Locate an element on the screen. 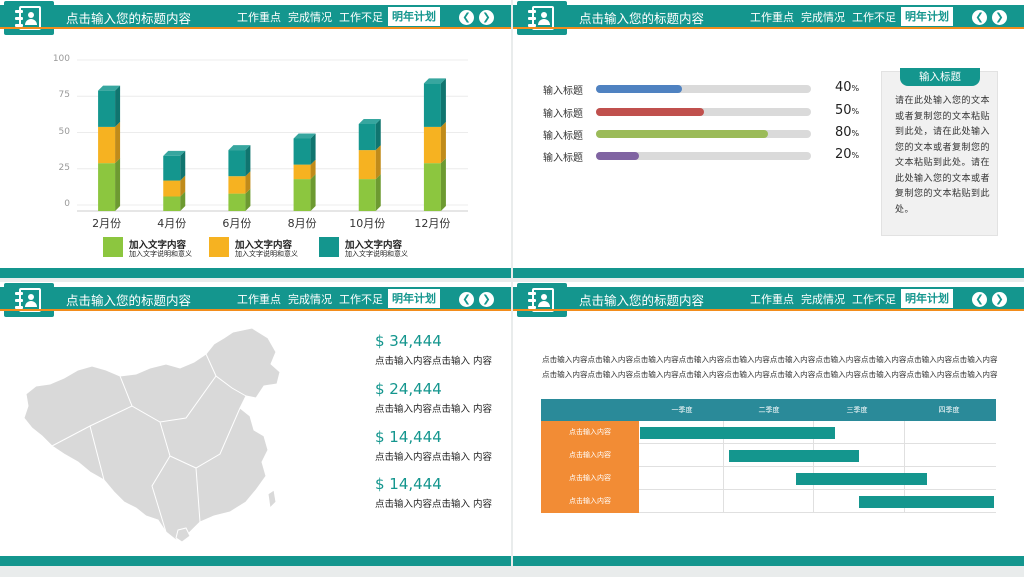 This screenshot has width=1024, height=577. y-tick-label: 0 is located at coordinates (67, 204).